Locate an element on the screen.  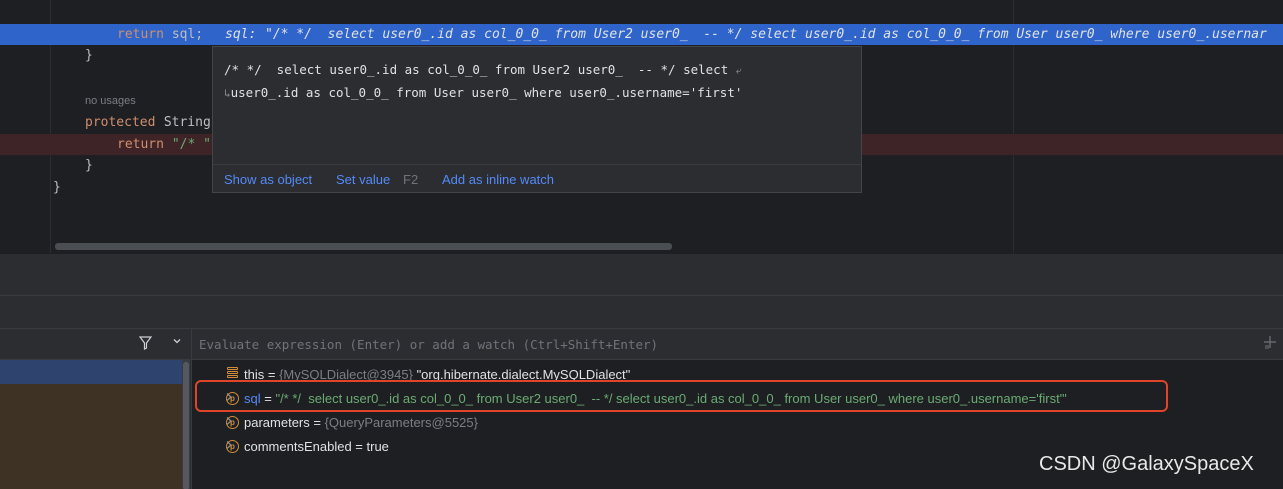
frames-header is located at coordinates (95, 344).